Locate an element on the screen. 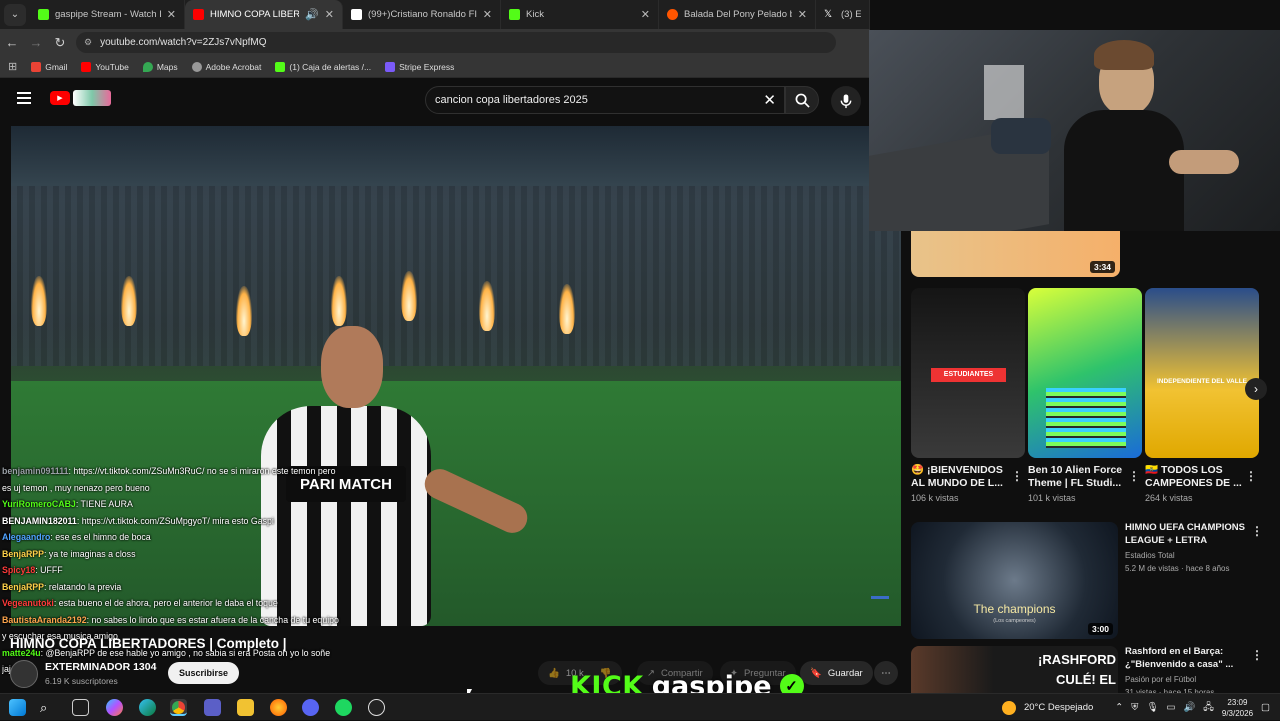  chat-username: Spicy18 is located at coordinates (18, 570).